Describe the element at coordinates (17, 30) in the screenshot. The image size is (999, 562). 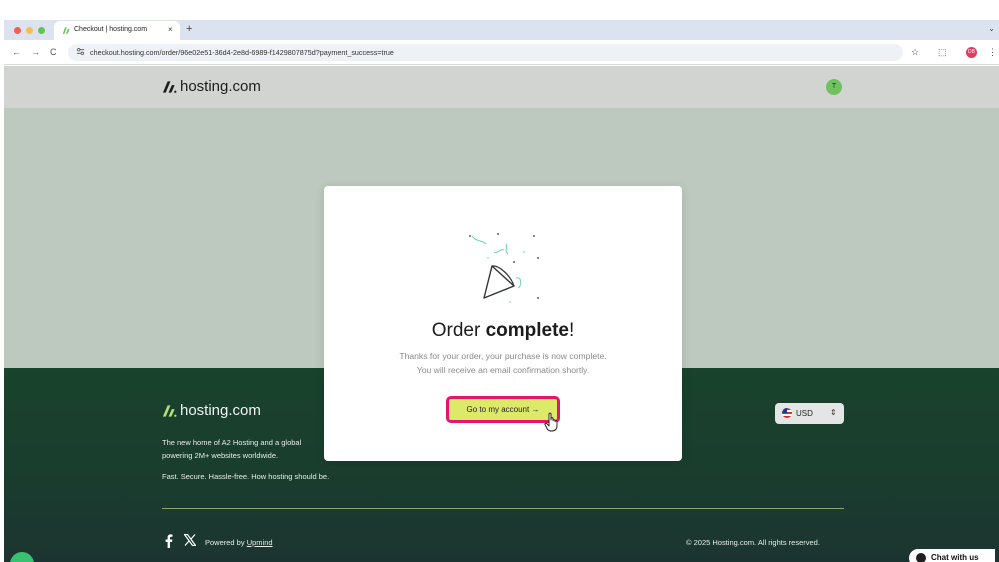
I see `close-window-button` at that location.